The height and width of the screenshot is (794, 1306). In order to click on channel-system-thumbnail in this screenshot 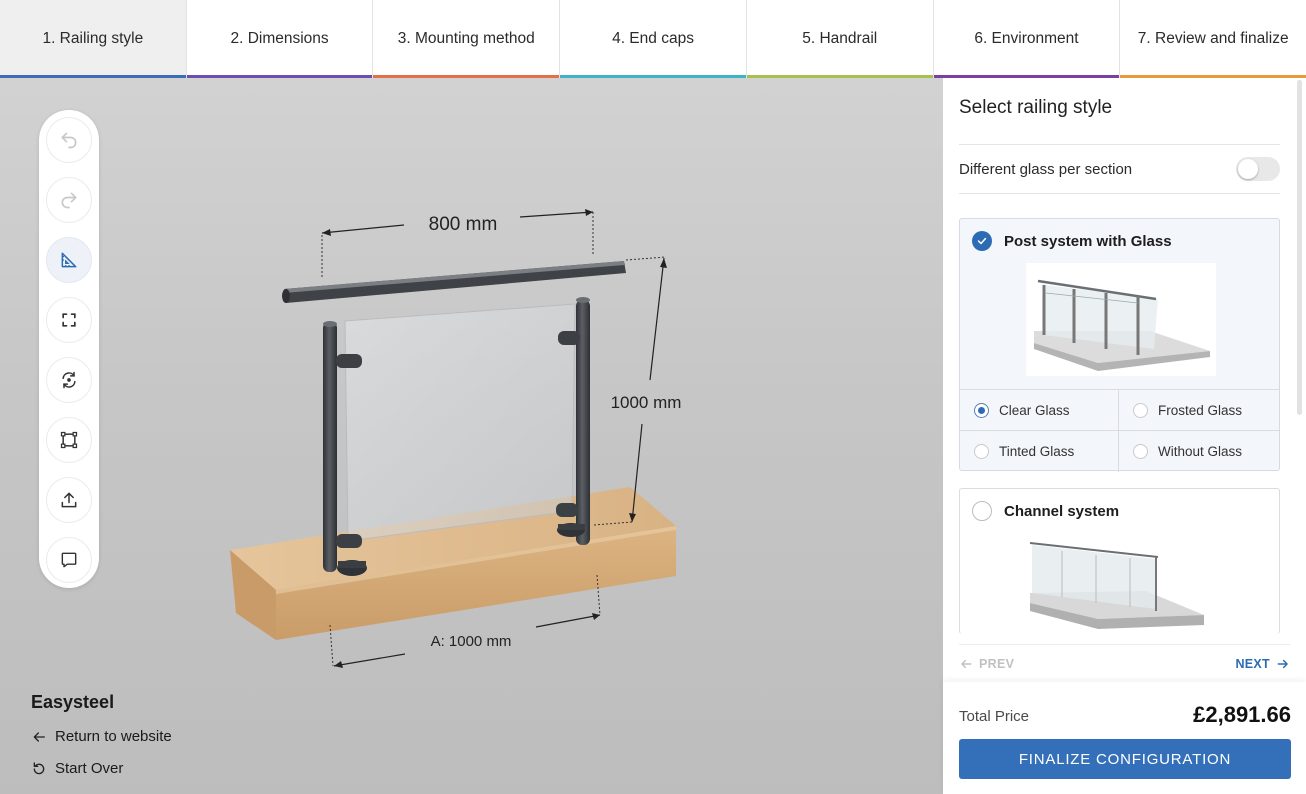, I will do `click(1121, 583)`.